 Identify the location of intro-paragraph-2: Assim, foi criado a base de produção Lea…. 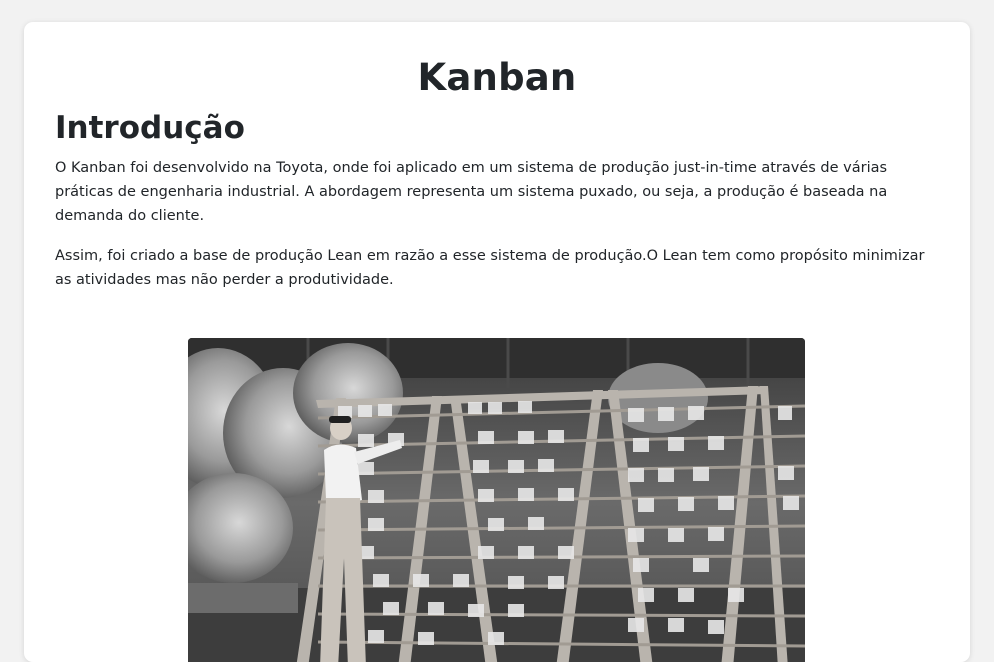
(490, 268).